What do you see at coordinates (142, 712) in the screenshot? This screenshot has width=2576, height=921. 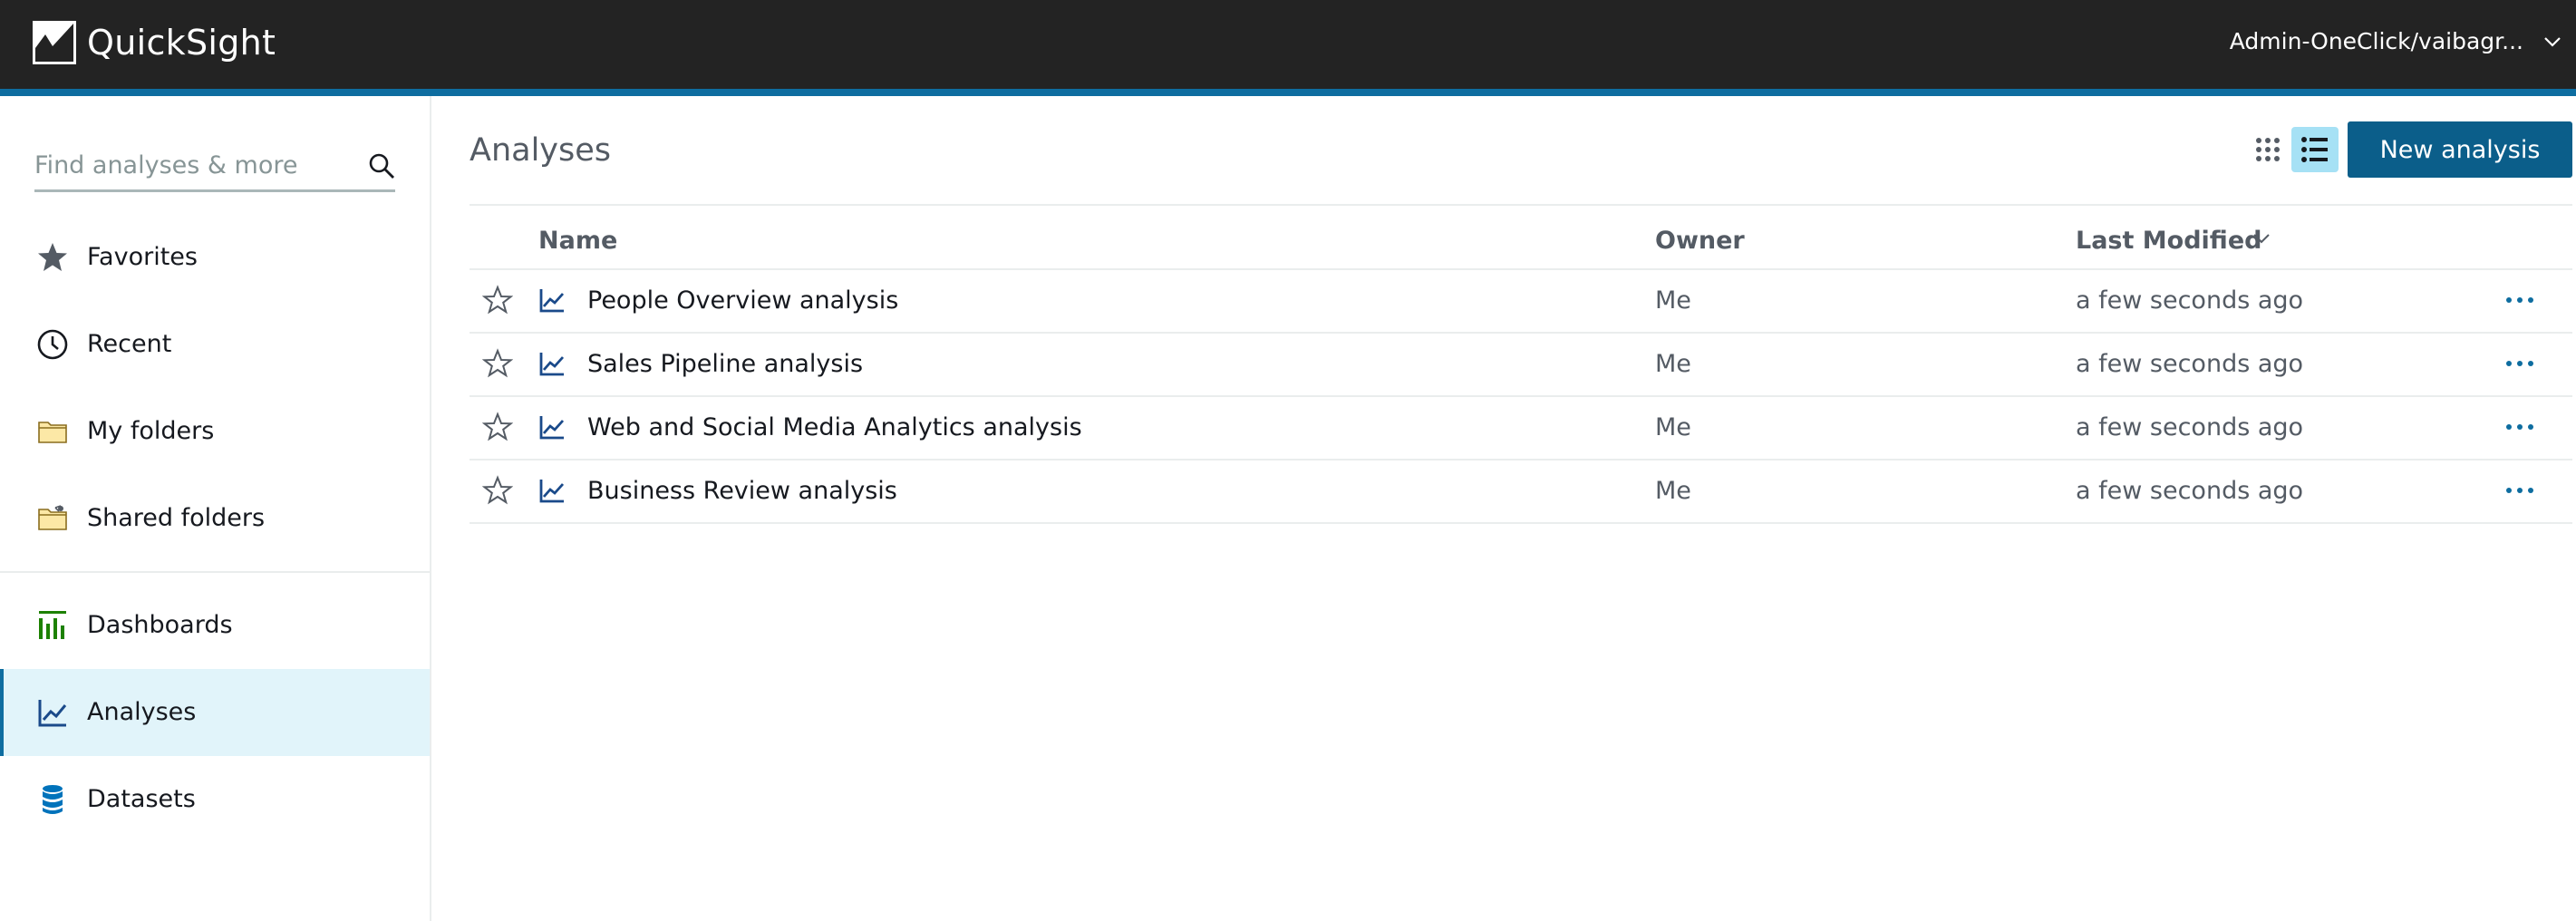 I see `sidebar-item-label: Analyses` at bounding box center [142, 712].